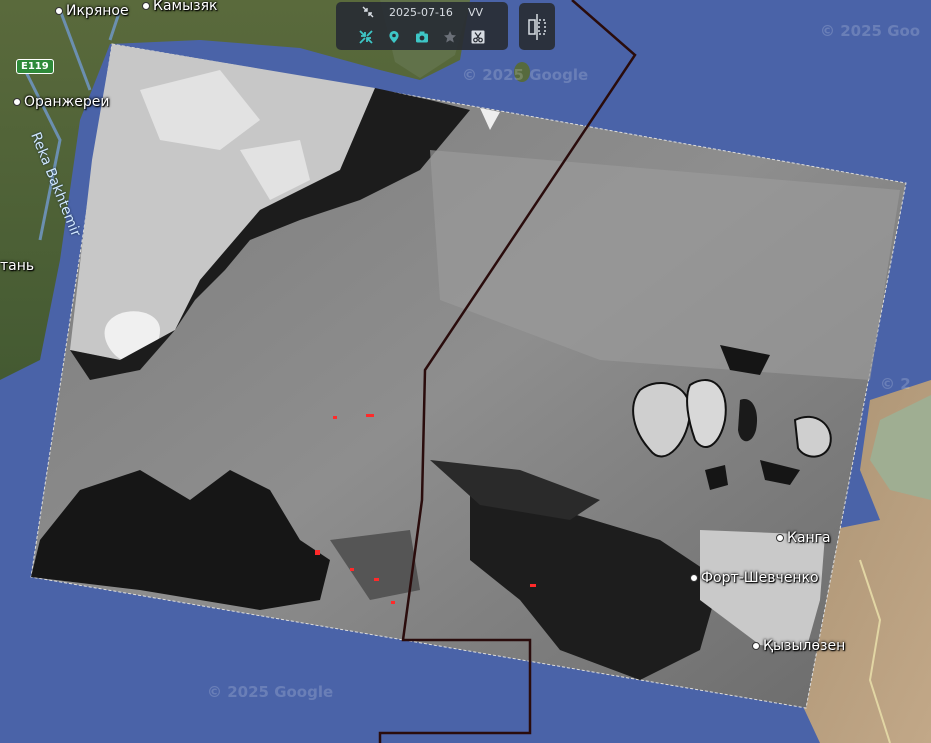 The width and height of the screenshot is (931, 743). I want to click on compare-split-button, so click(537, 26).